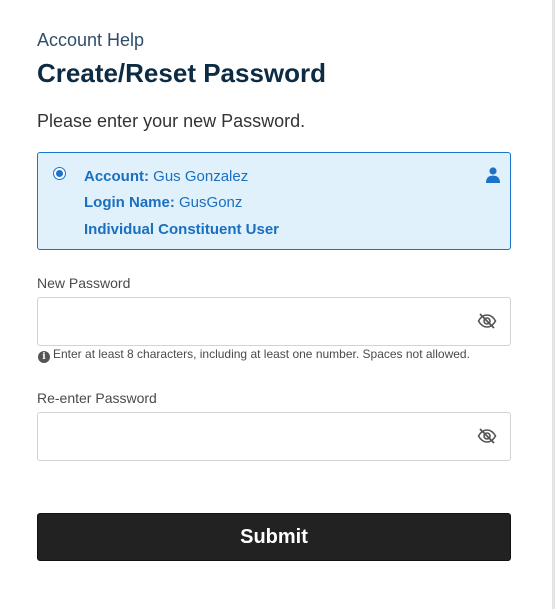  What do you see at coordinates (201, 176) in the screenshot?
I see `account-value: Gus Gonzalez` at bounding box center [201, 176].